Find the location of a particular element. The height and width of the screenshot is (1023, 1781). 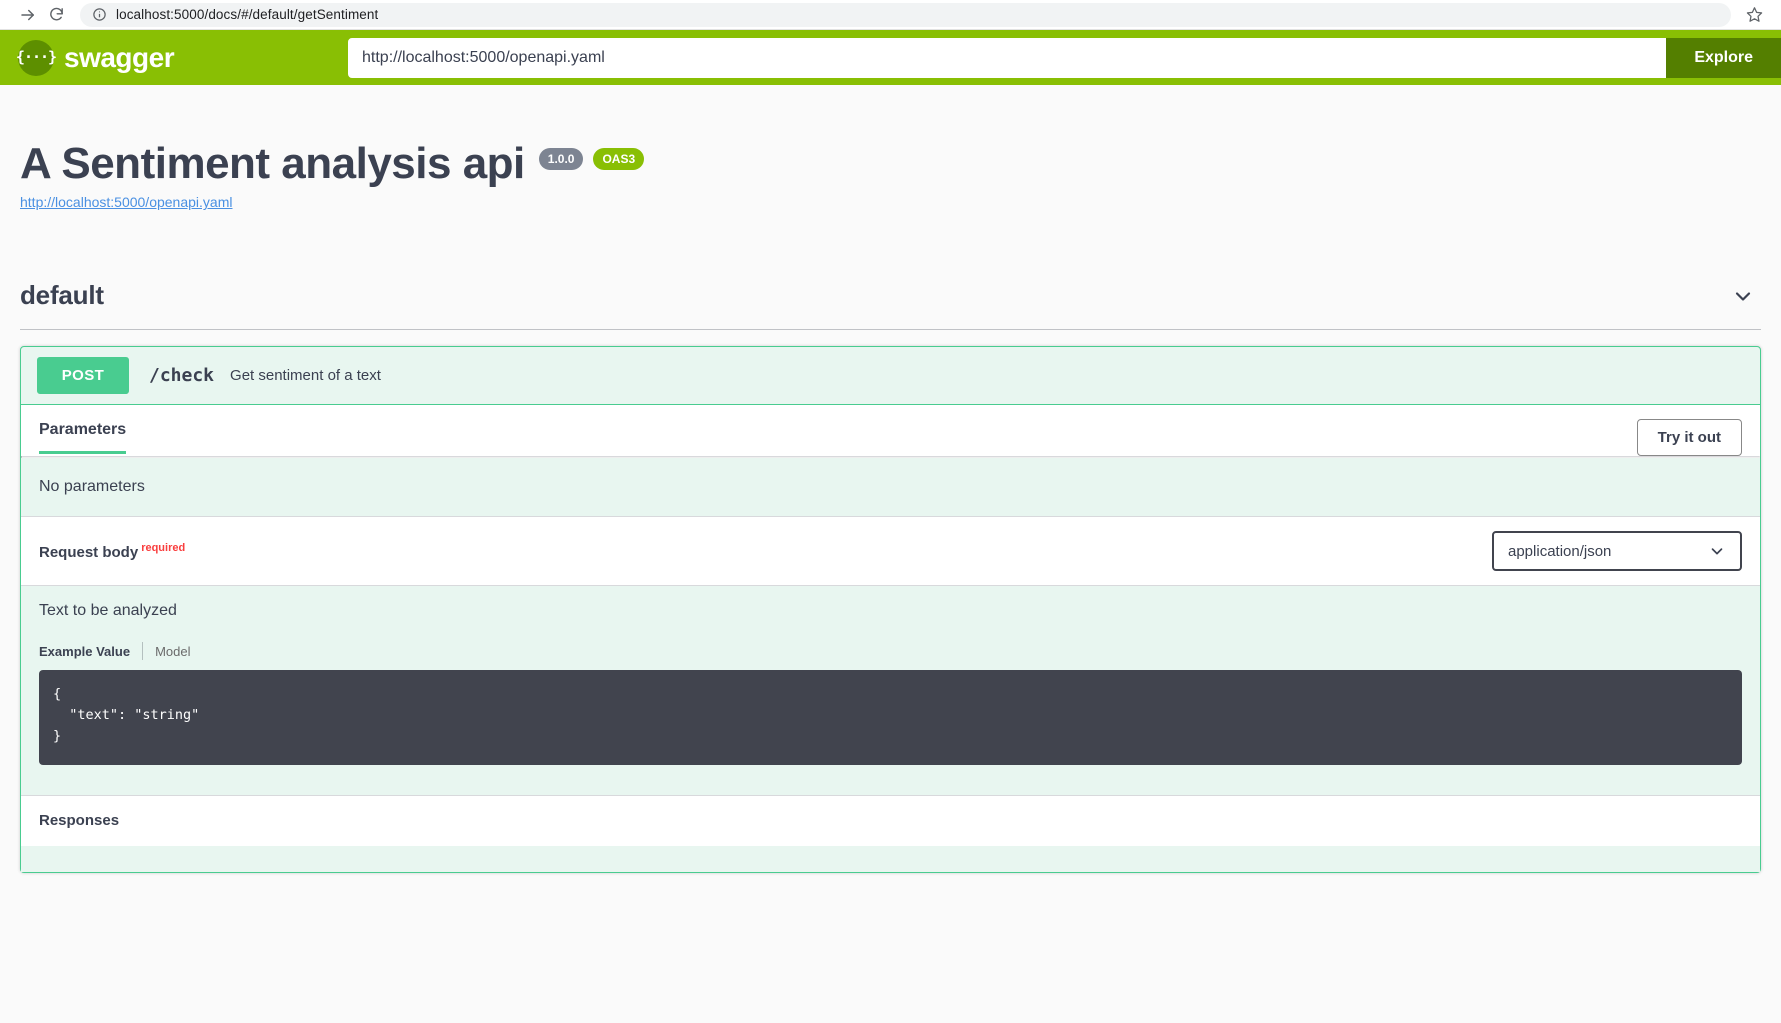

reload-icon is located at coordinates (56, 15).